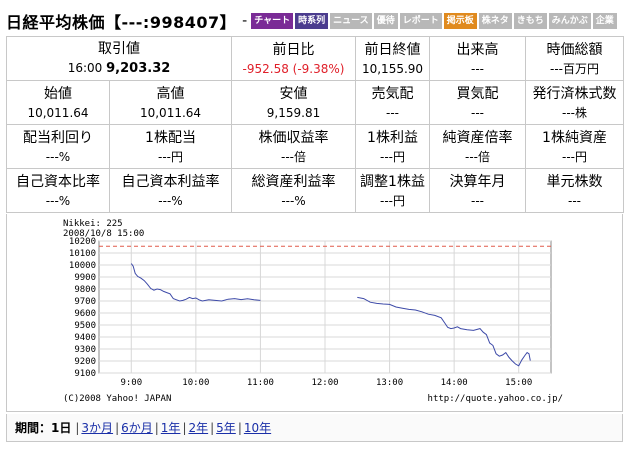  Describe the element at coordinates (85, 326) in the screenshot. I see `y-tick-label: 9500` at that location.